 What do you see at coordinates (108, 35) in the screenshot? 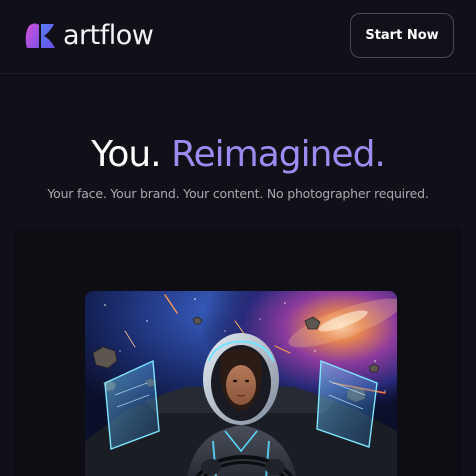
I see `brand-name: artflow` at bounding box center [108, 35].